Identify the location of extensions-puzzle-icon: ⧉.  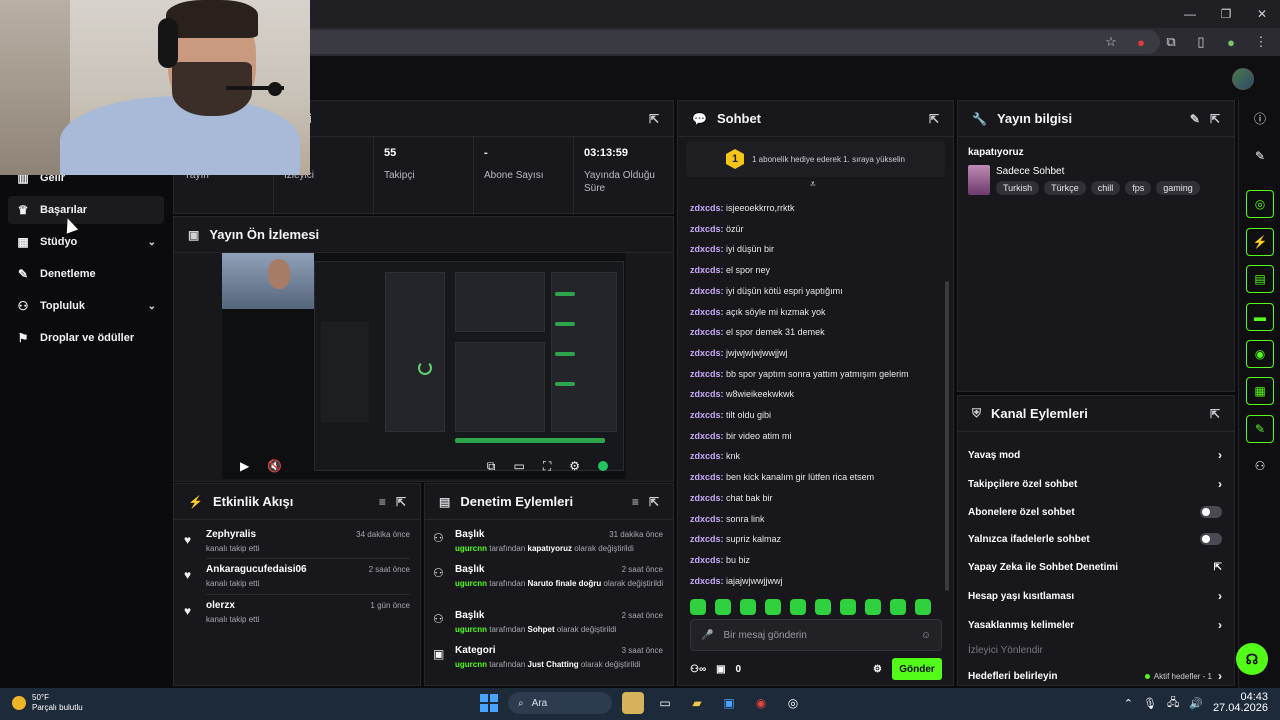
(1171, 42).